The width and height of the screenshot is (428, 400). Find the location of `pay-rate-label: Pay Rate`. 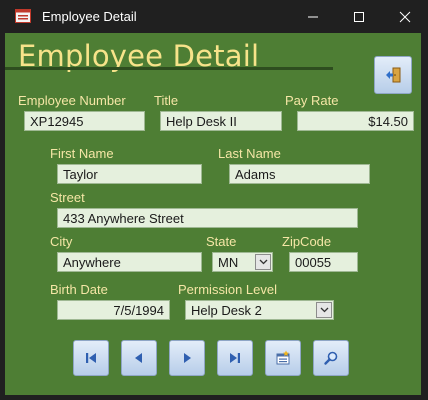

pay-rate-label: Pay Rate is located at coordinates (312, 100).